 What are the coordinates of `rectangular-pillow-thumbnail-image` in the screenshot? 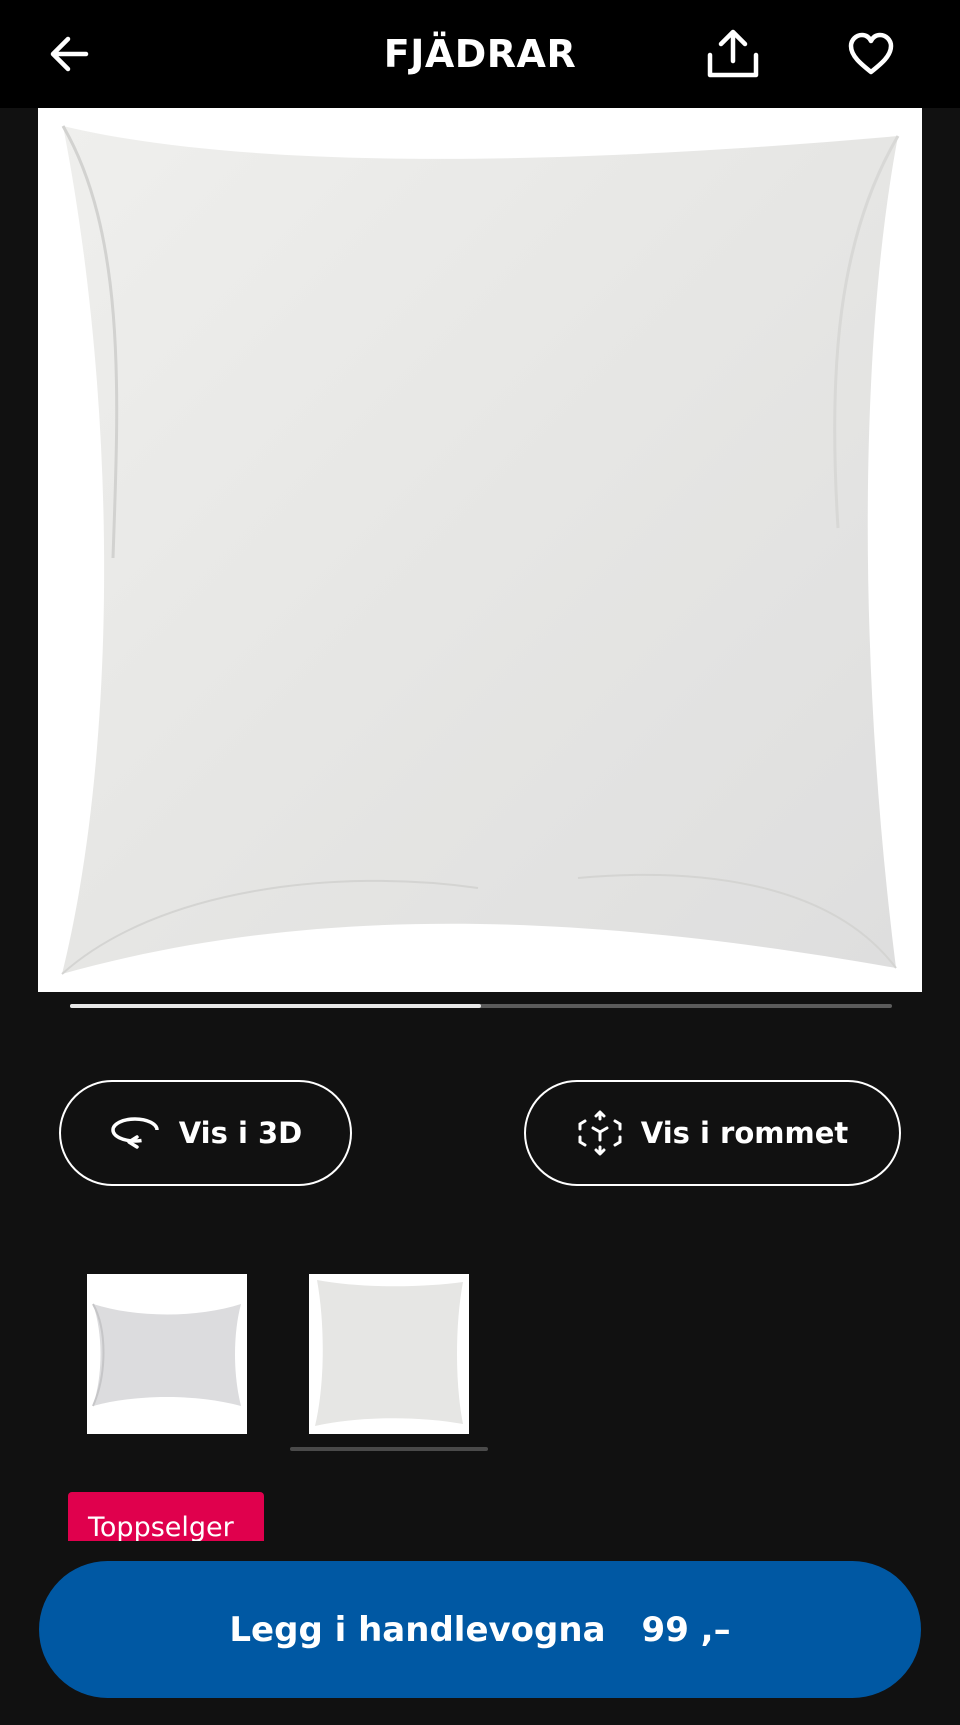 It's located at (167, 1354).